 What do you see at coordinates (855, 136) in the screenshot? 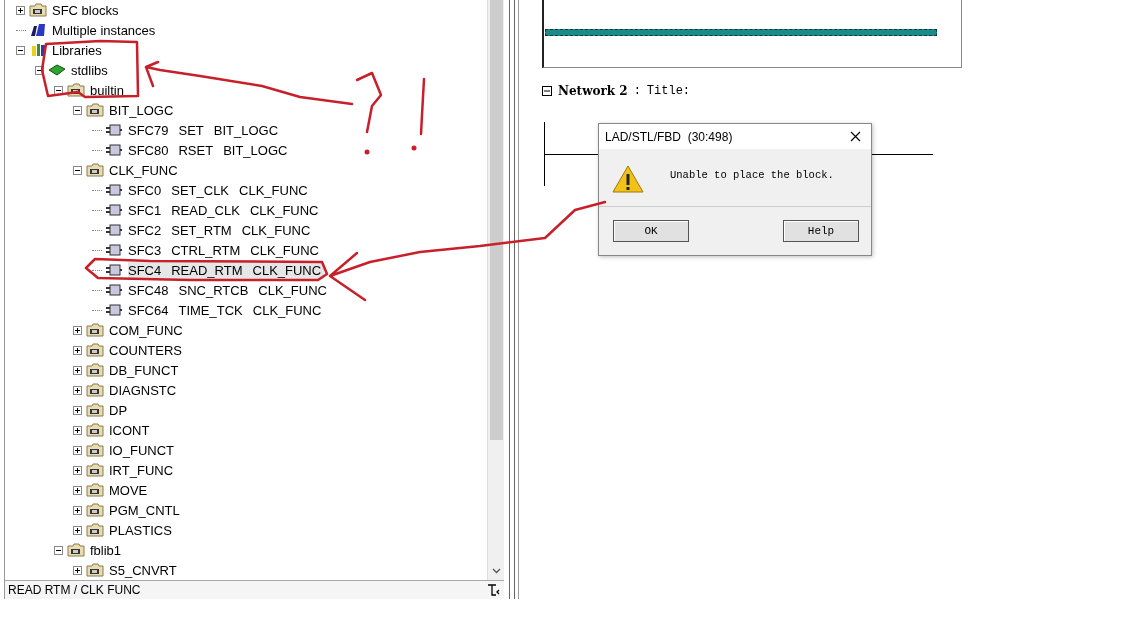
I see `close-icon` at bounding box center [855, 136].